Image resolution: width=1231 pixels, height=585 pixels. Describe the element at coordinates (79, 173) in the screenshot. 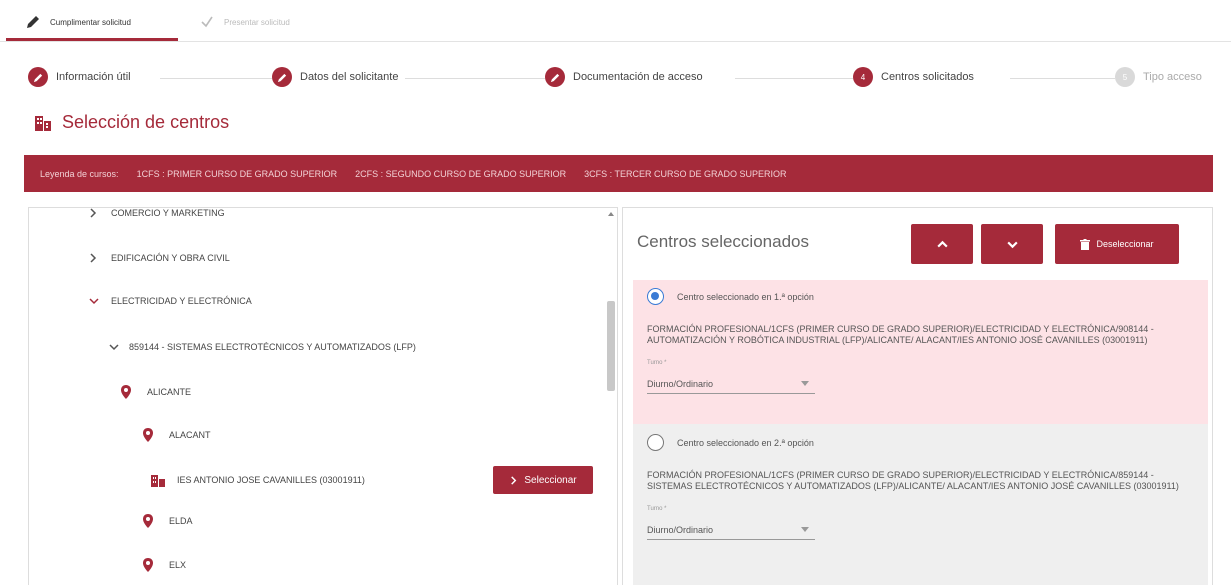

I see `legend-label: Leyenda de cursos:` at that location.